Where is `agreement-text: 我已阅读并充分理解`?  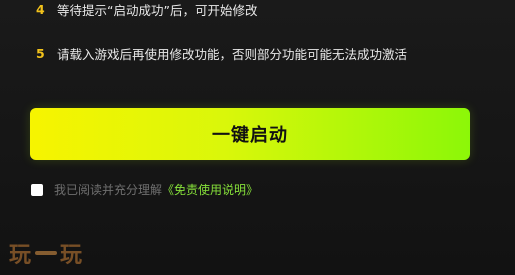 agreement-text: 我已阅读并充分理解 is located at coordinates (108, 190).